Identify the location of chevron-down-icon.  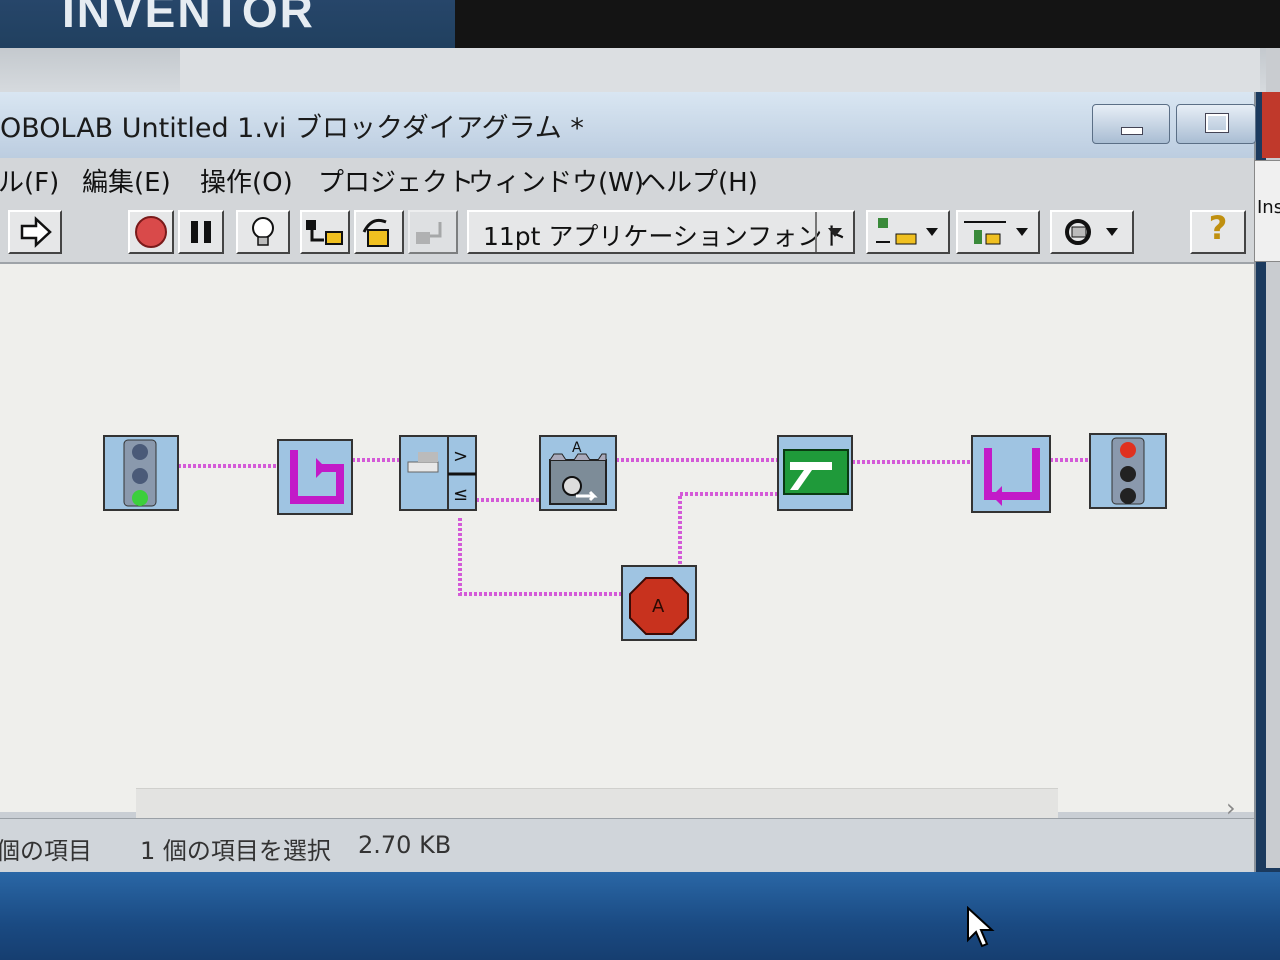
(834, 232).